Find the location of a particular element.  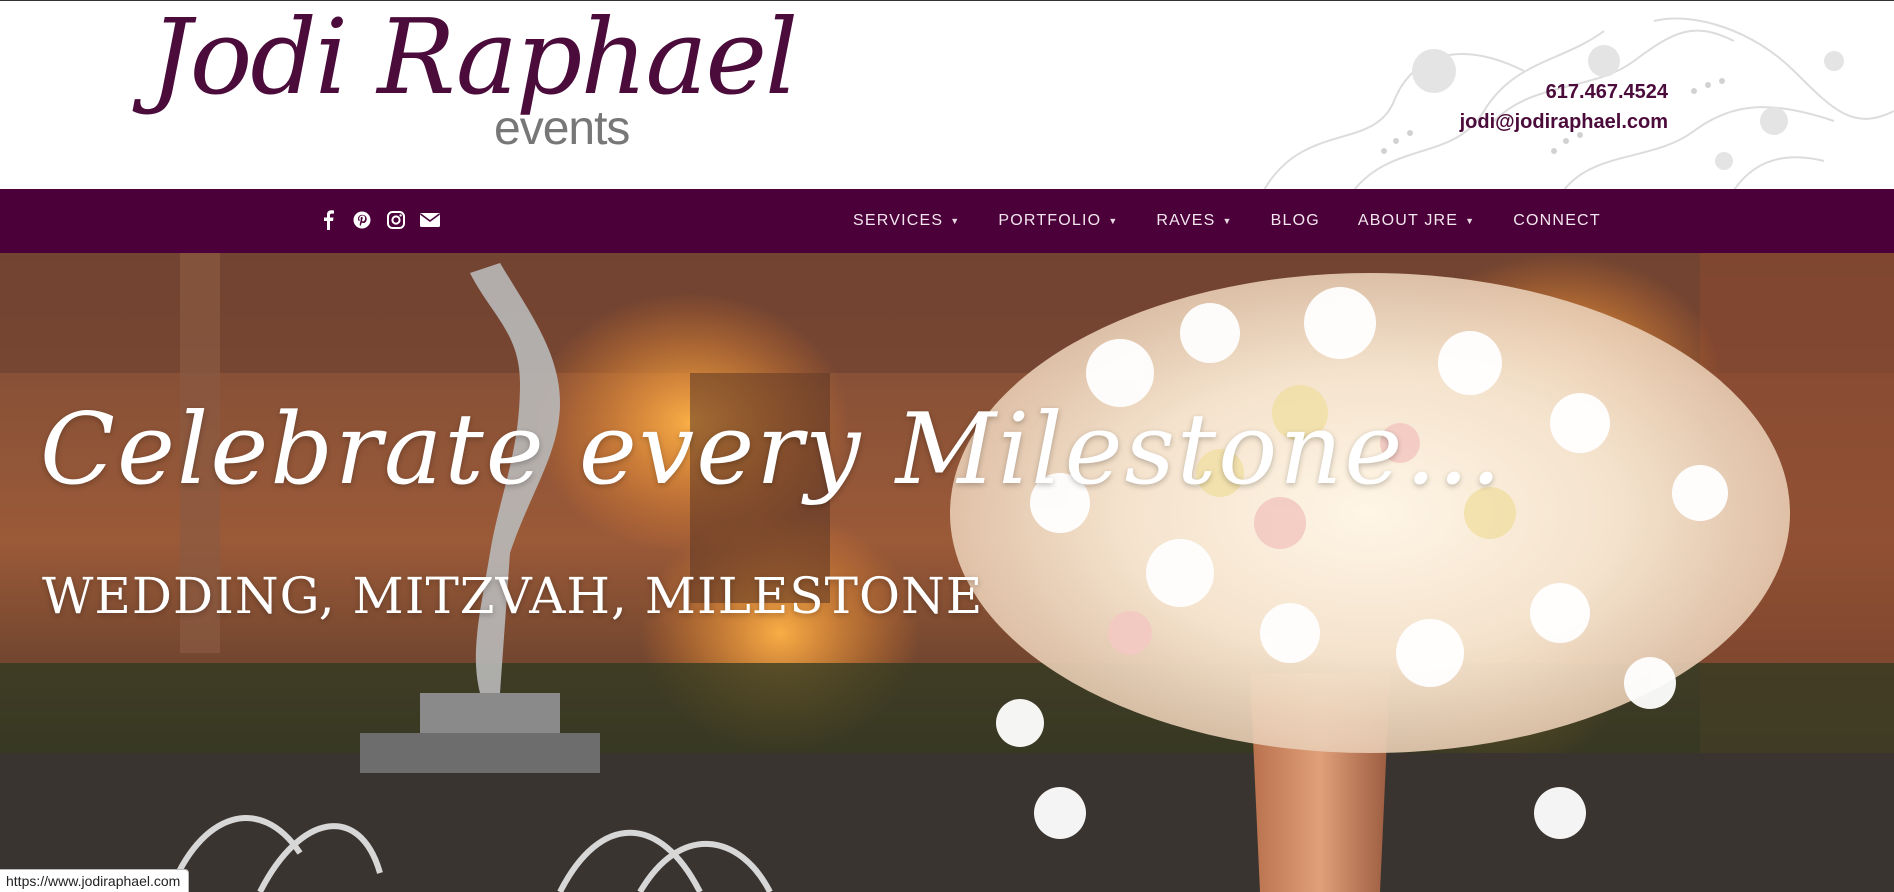

nav-item-label: PORTFOLIO is located at coordinates (1050, 220).